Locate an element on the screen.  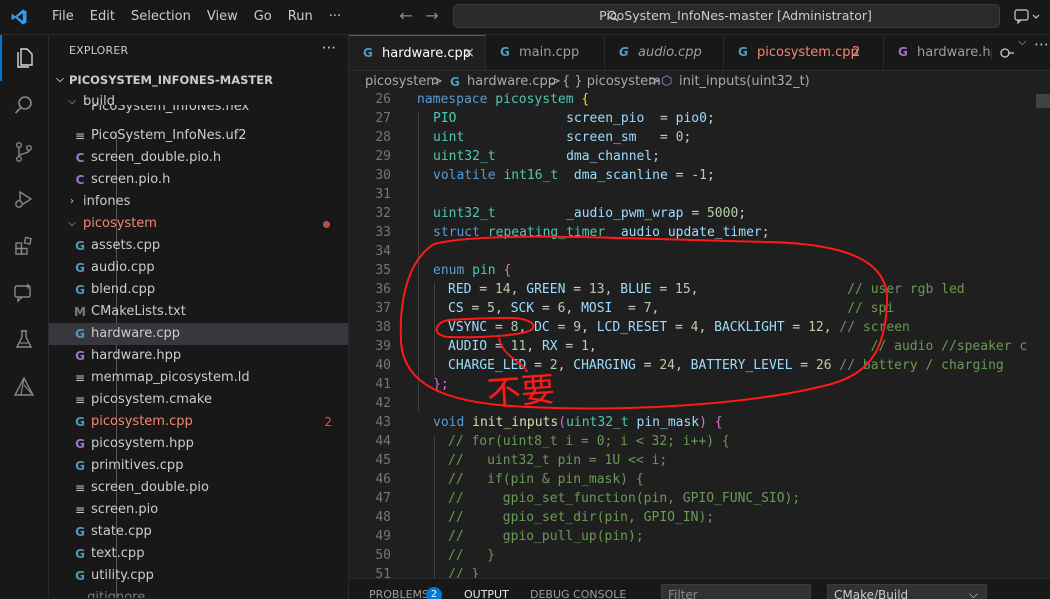
explorer-icon is located at coordinates (24, 58).